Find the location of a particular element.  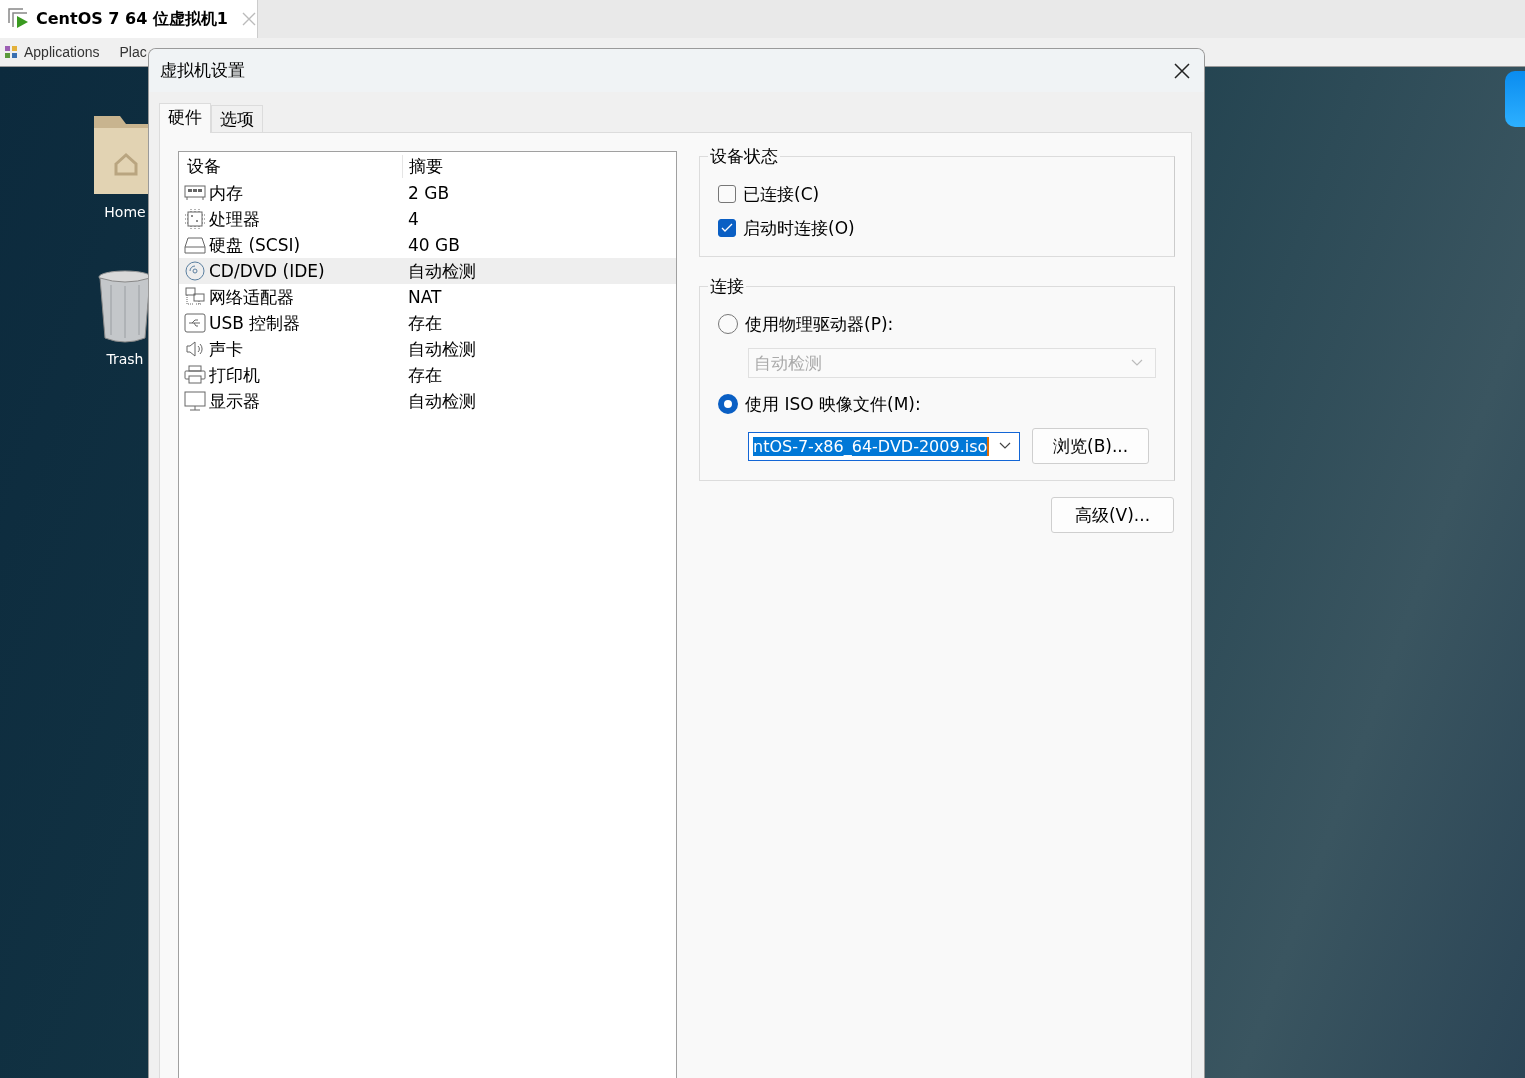

device-name: 打印机 is located at coordinates (234, 375).